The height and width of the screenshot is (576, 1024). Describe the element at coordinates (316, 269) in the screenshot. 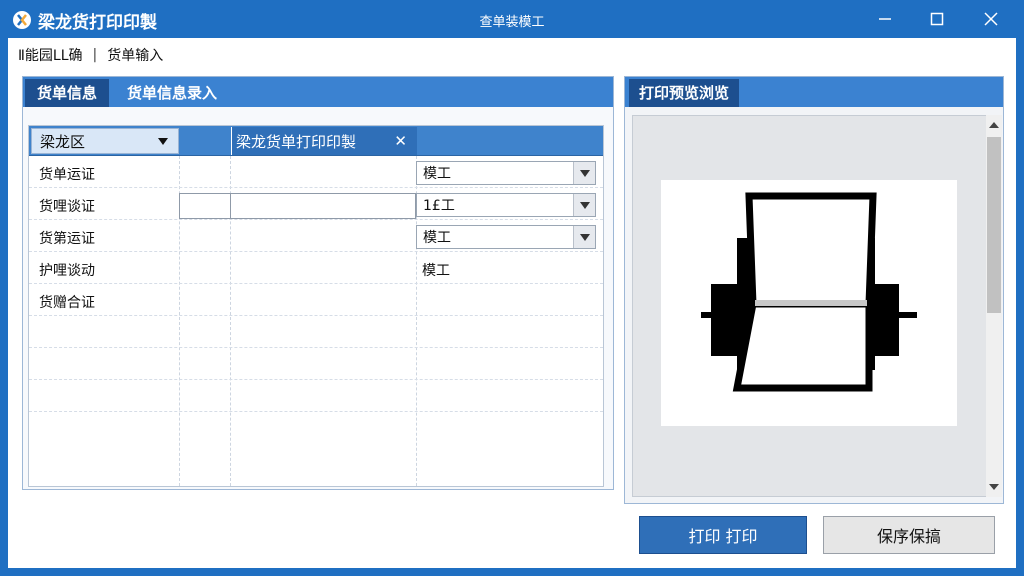

I see `table-row: 护哩谈动 模工` at that location.